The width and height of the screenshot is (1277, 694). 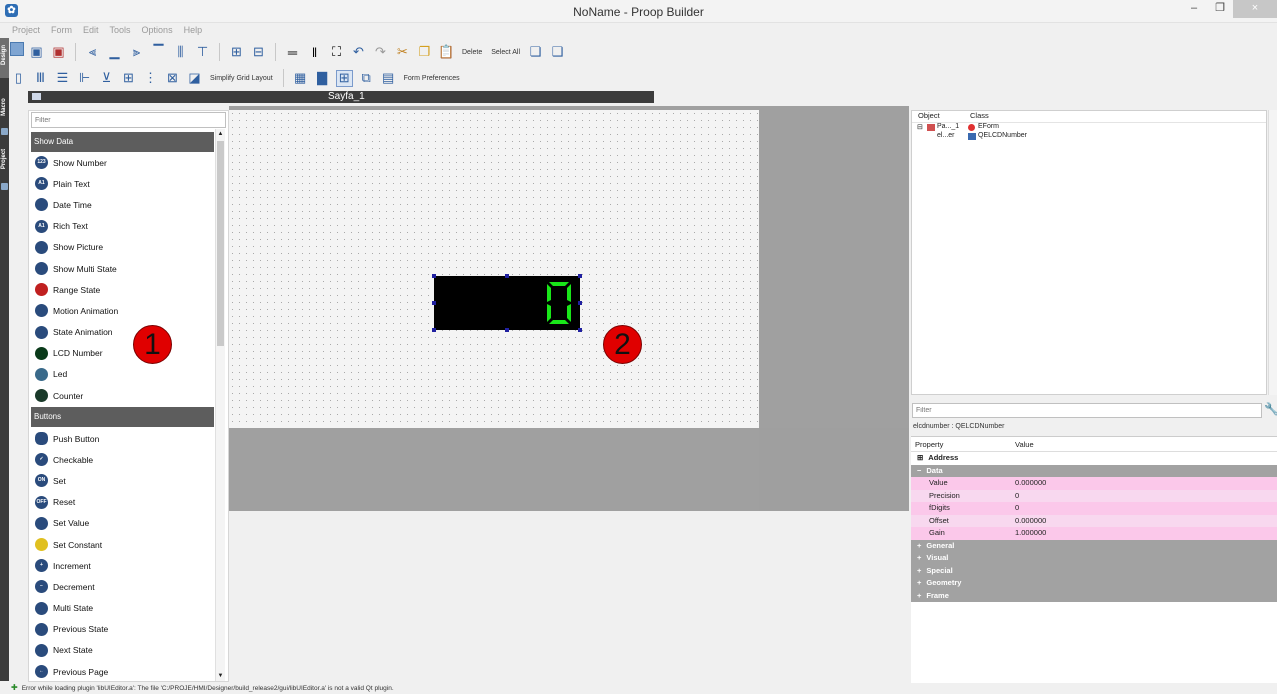 What do you see at coordinates (122, 142) in the screenshot?
I see `category-show-data: Show Data` at bounding box center [122, 142].